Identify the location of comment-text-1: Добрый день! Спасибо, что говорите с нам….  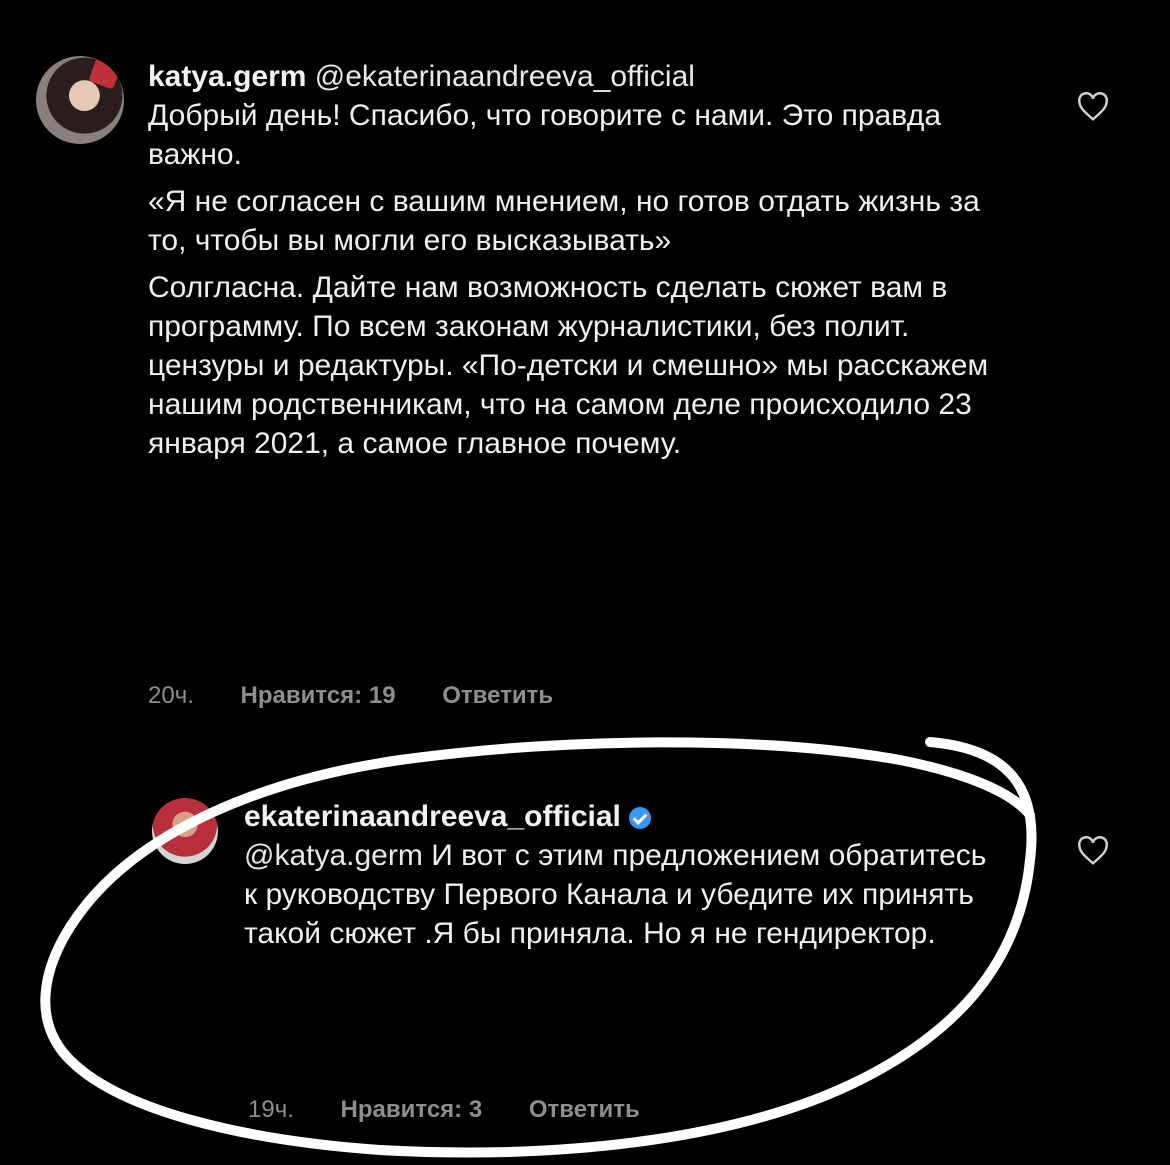
(545, 135).